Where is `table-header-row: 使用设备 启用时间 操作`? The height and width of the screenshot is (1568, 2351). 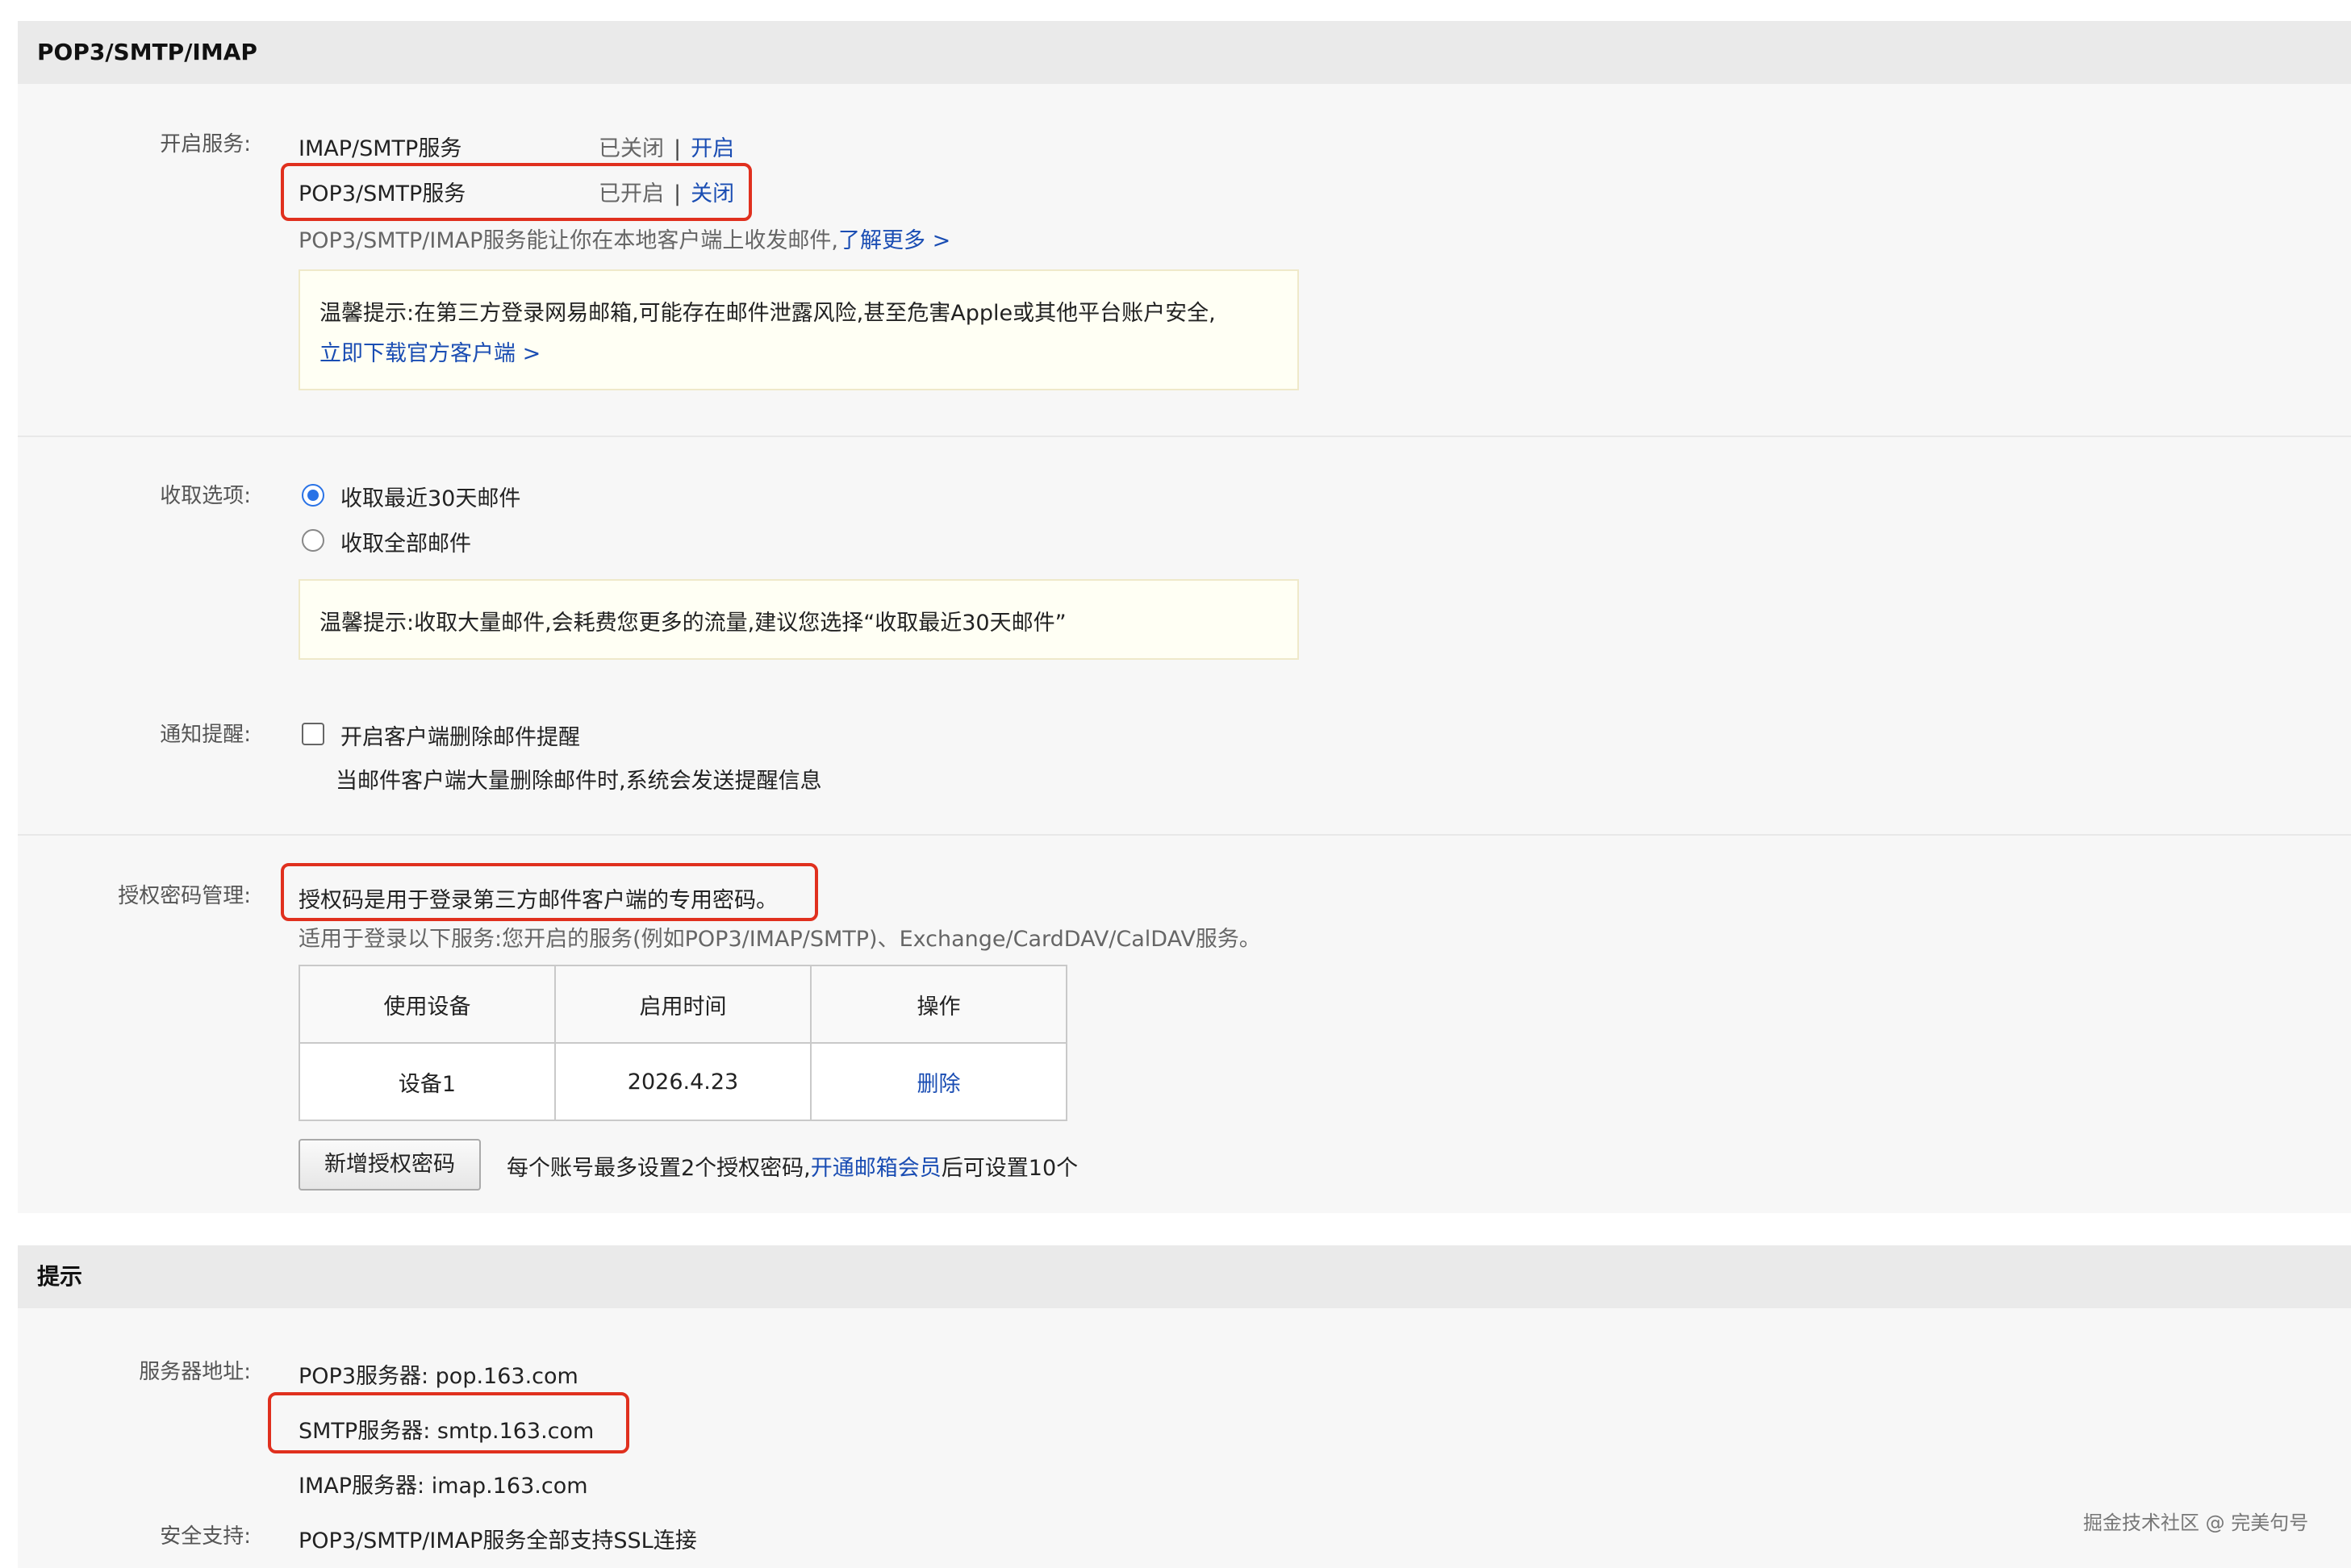 table-header-row: 使用设备 启用时间 操作 is located at coordinates (683, 1004).